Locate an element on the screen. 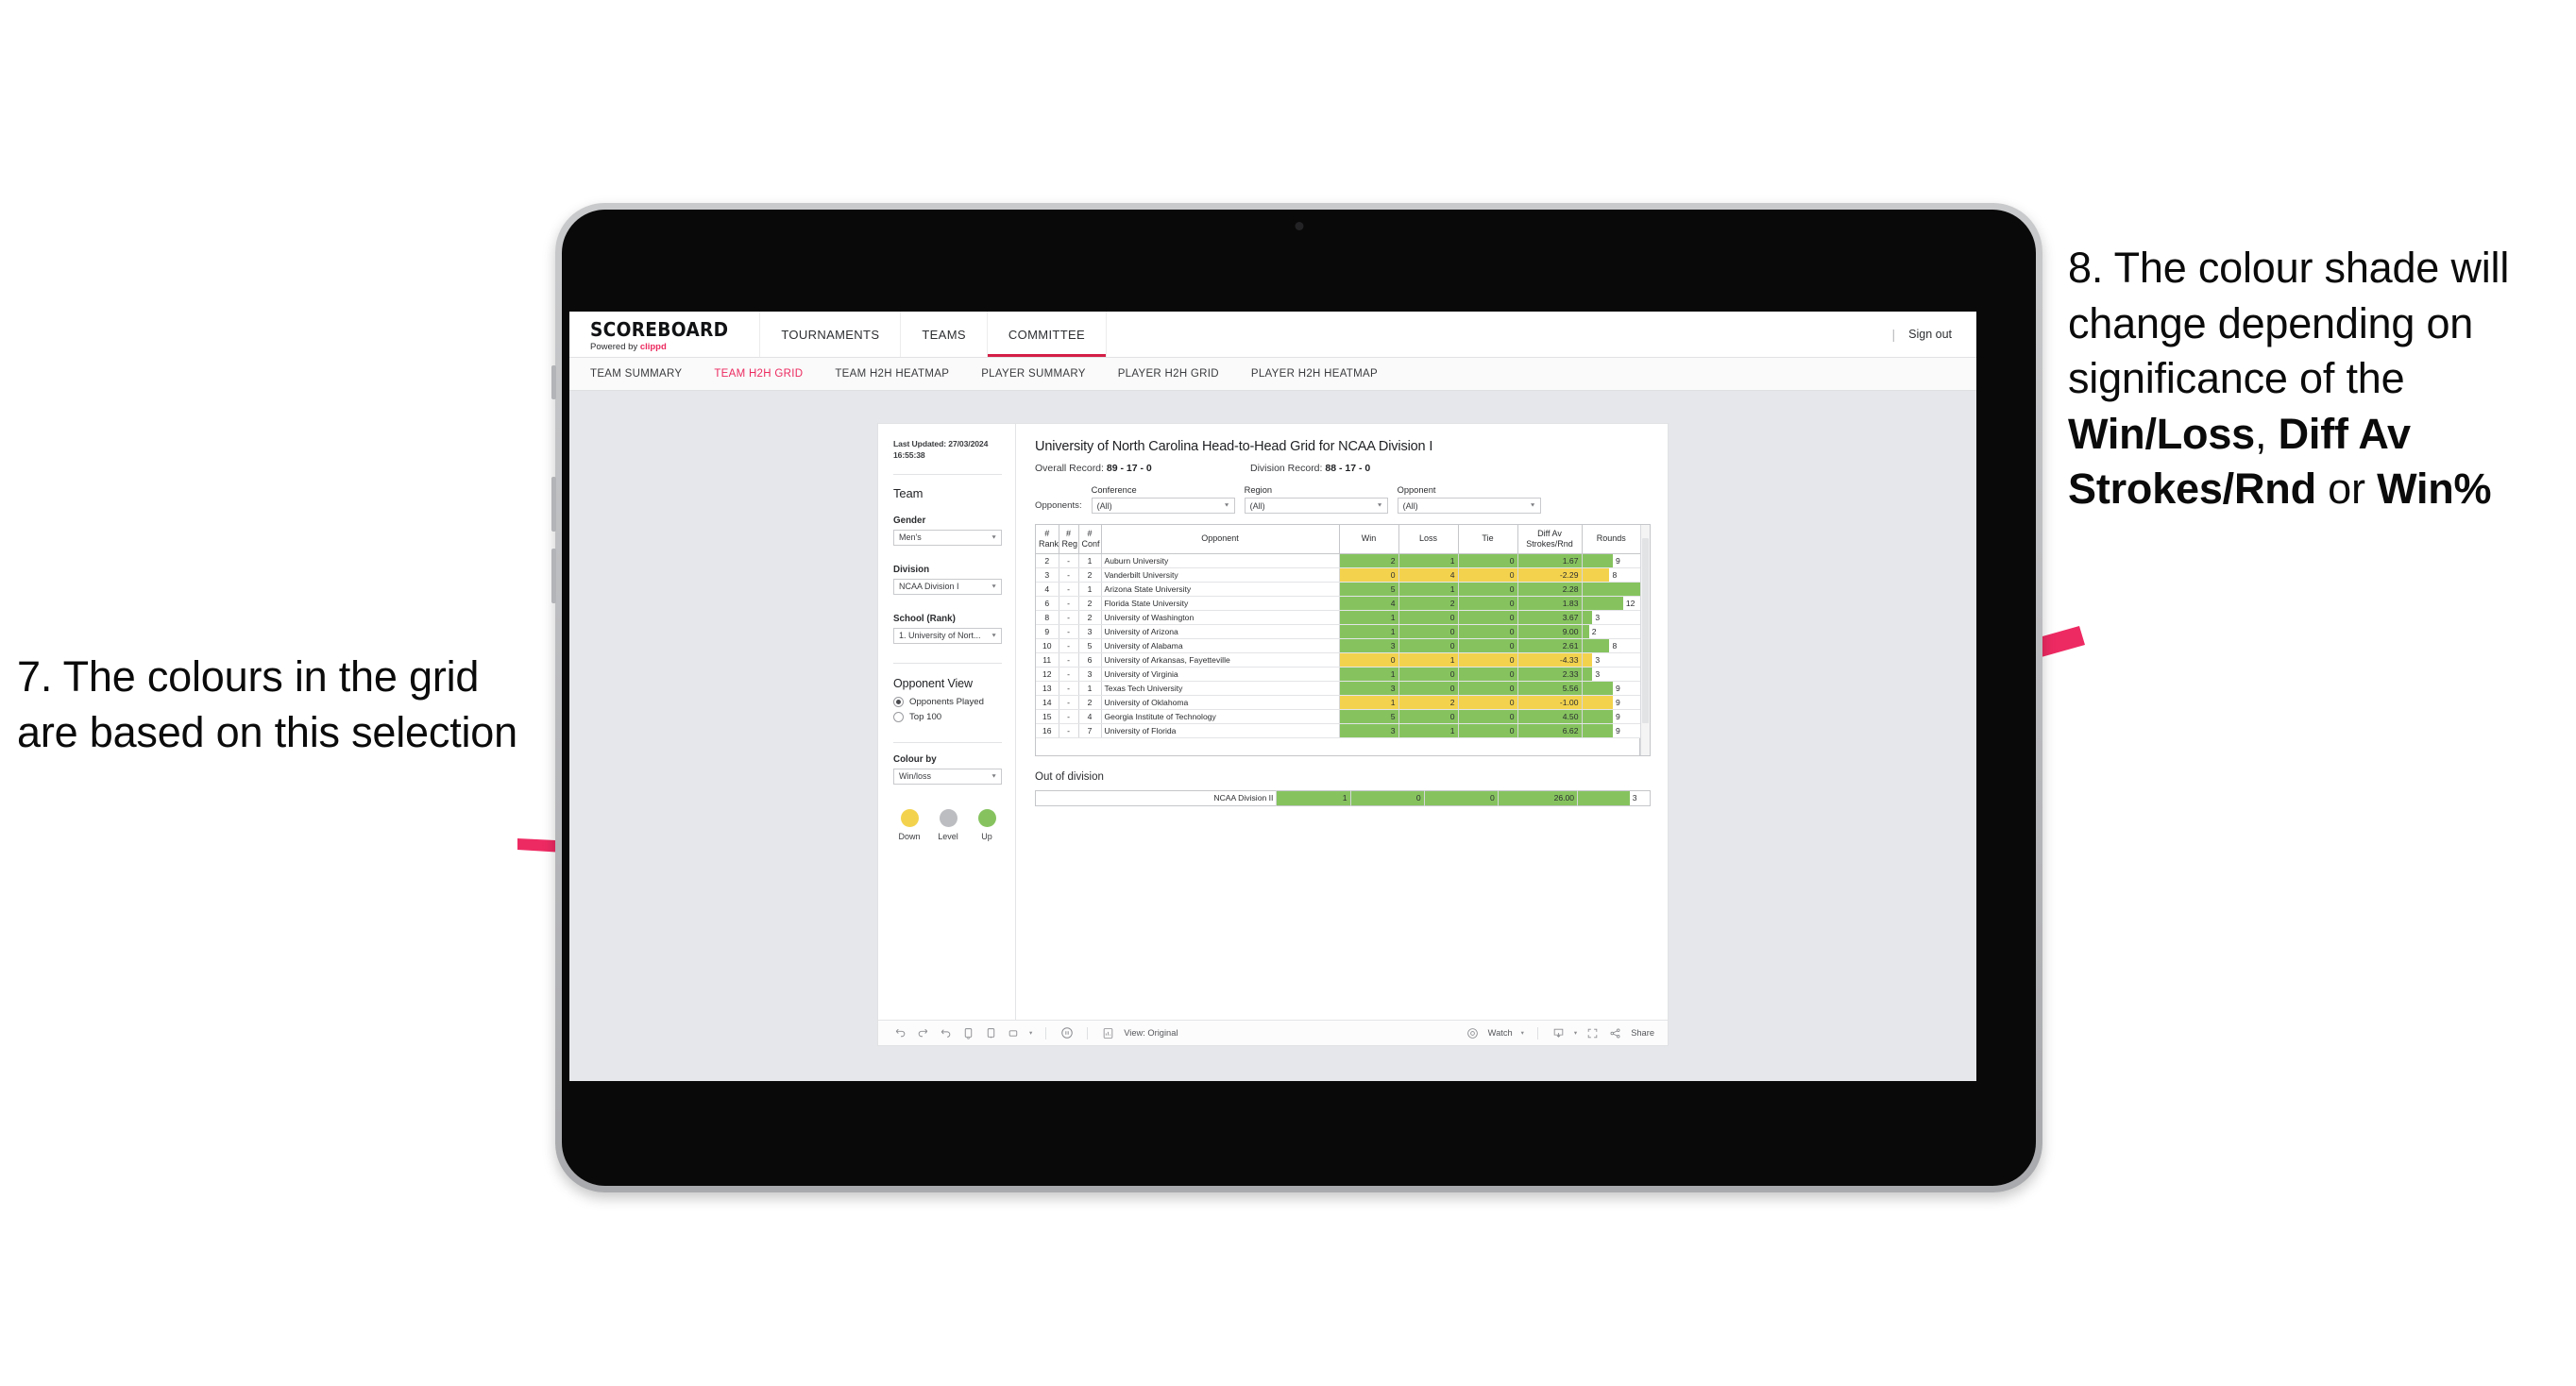 This screenshot has width=2576, height=1386. radio-icon-selected is located at coordinates (898, 701).